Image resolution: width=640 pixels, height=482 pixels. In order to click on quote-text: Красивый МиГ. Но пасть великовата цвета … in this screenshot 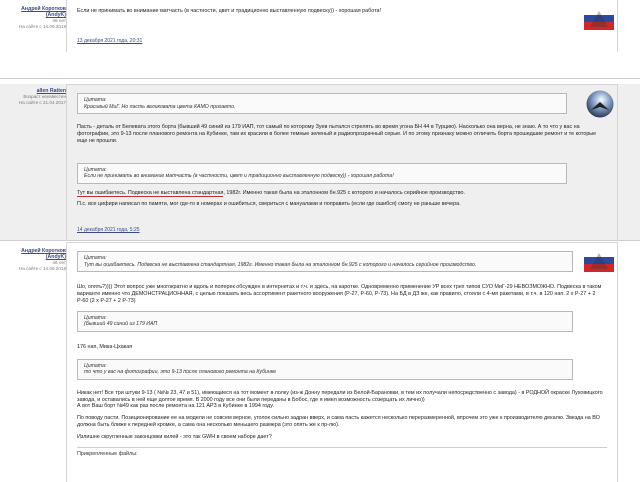, I will do `click(160, 106)`.